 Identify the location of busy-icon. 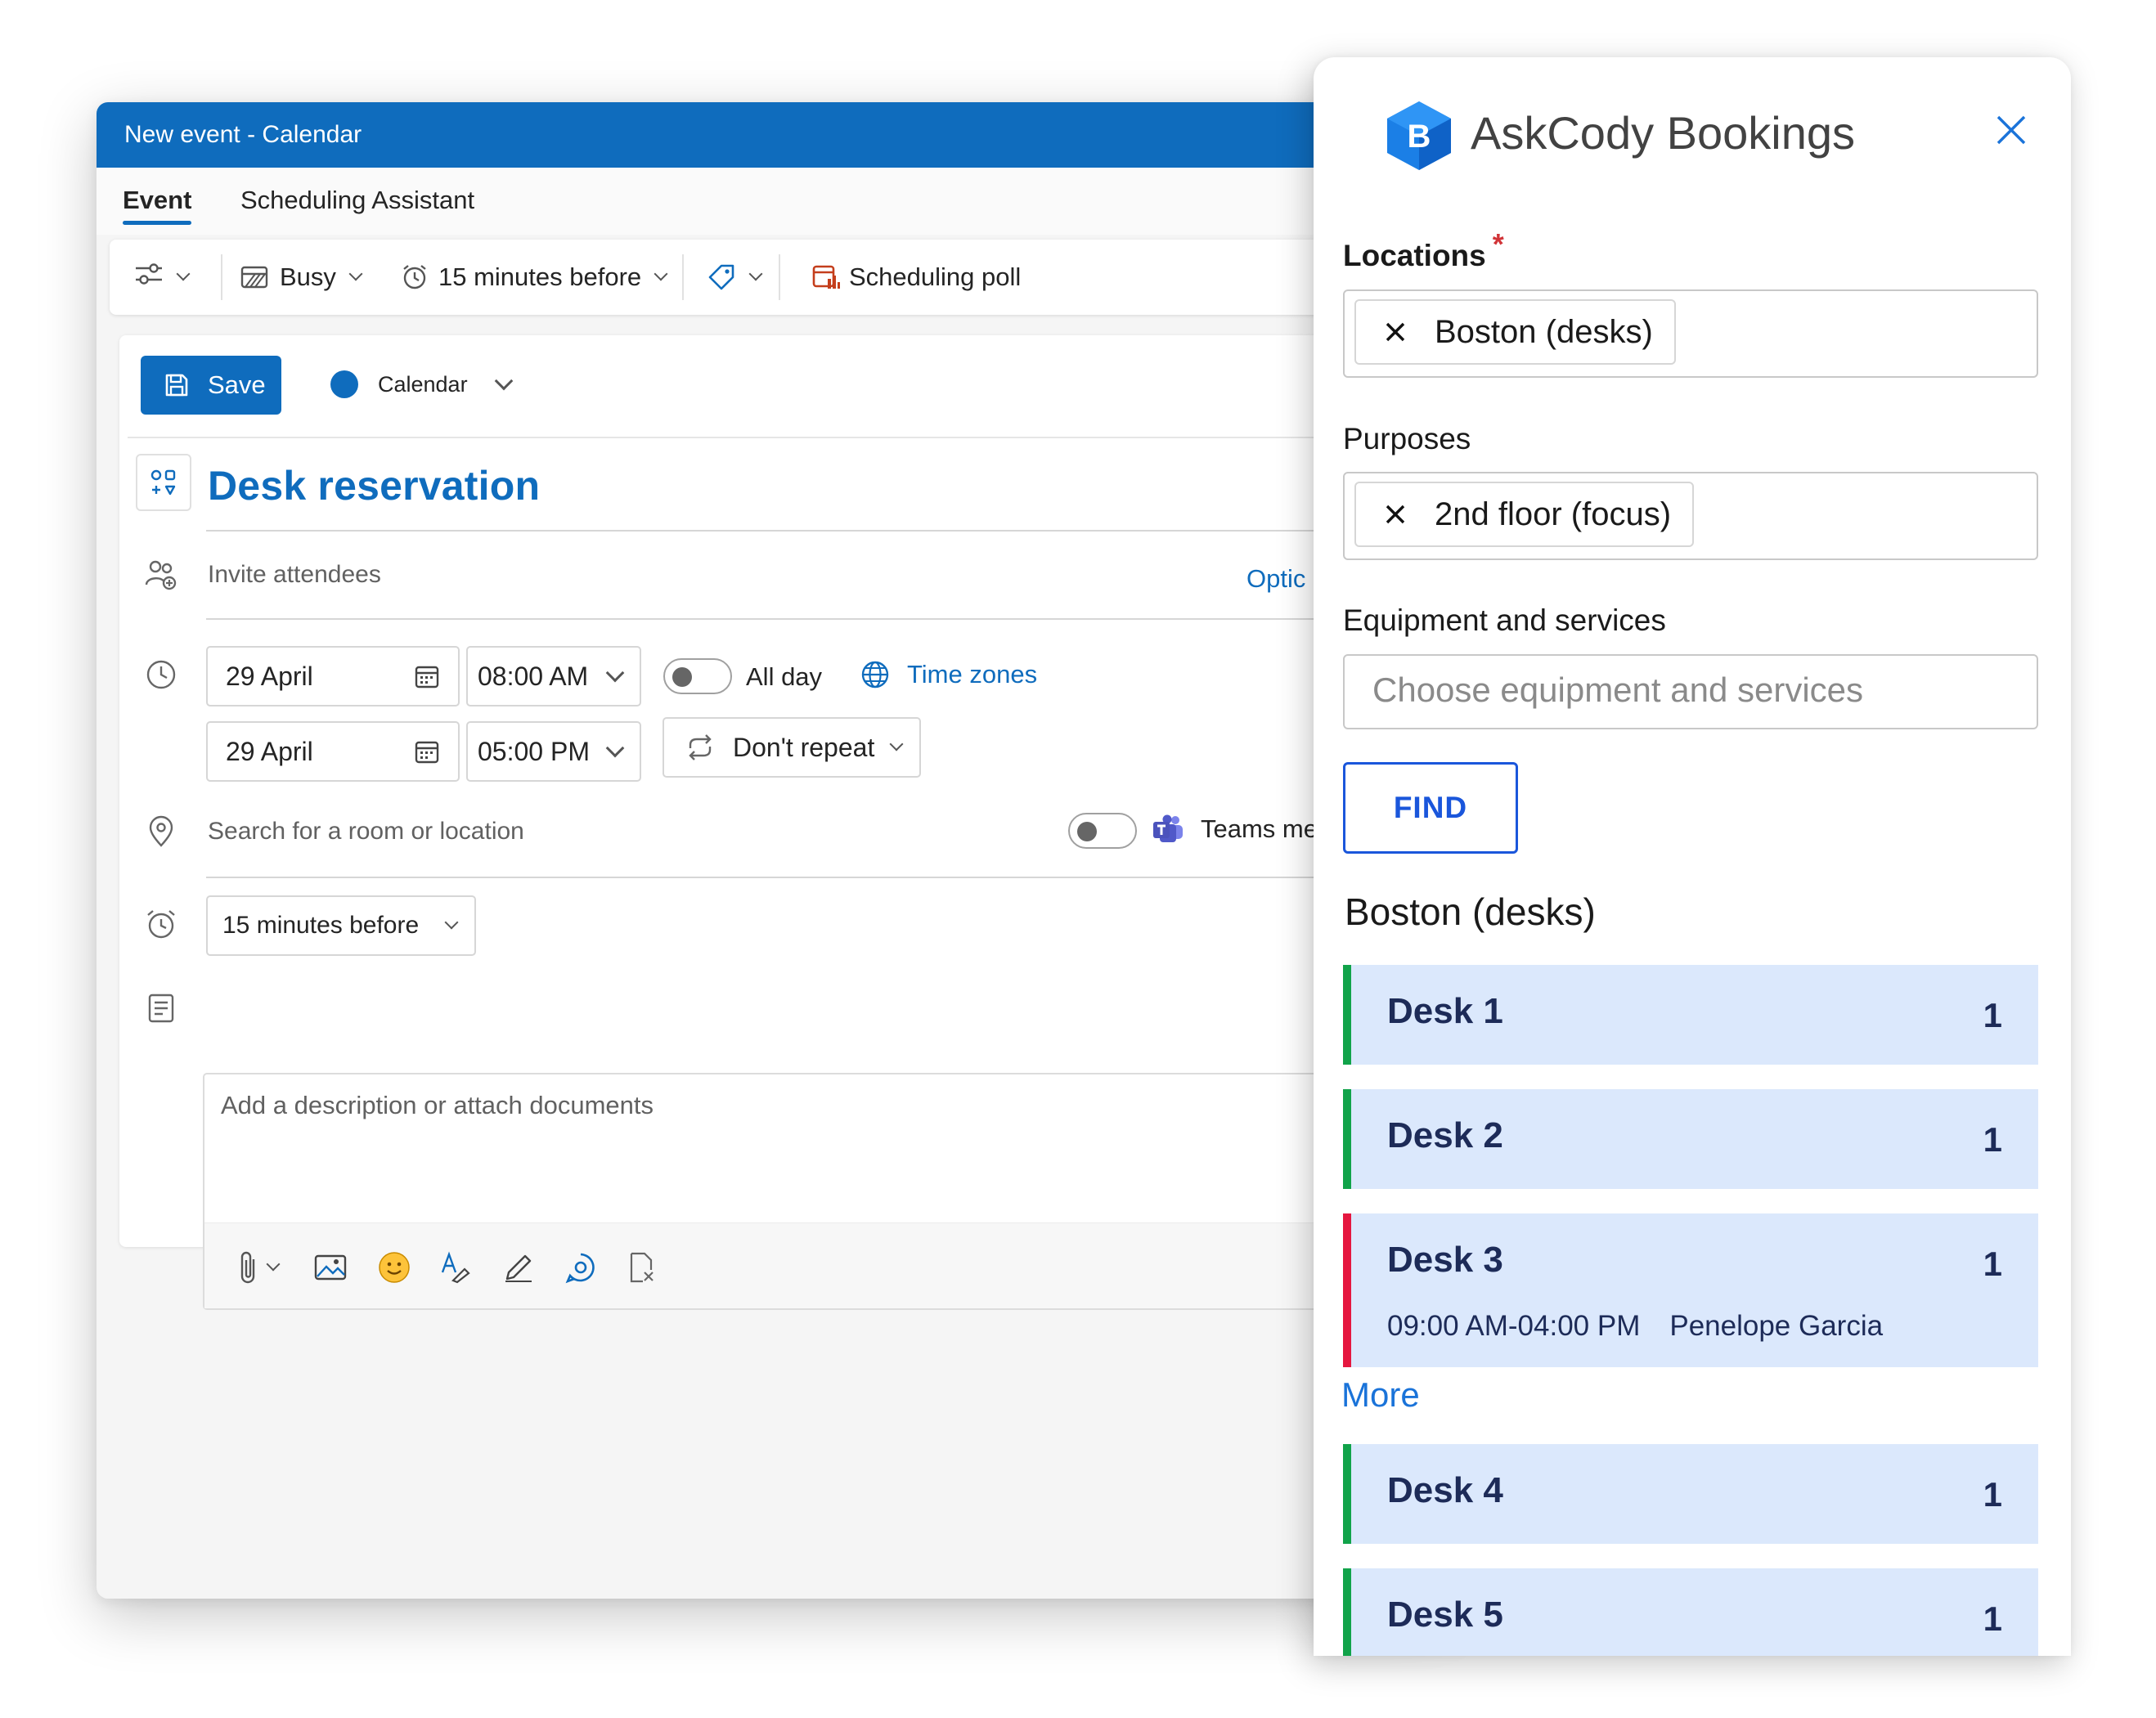
(254, 277).